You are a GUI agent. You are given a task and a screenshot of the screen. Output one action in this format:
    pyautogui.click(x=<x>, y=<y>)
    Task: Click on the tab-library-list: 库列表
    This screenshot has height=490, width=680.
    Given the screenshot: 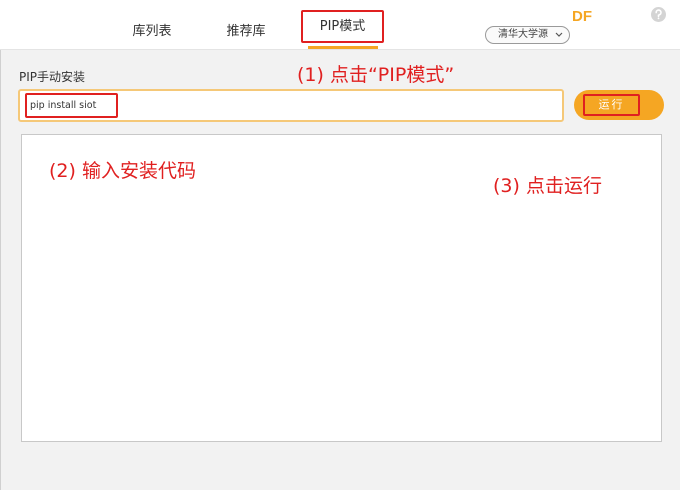 What is the action you would take?
    pyautogui.click(x=152, y=29)
    